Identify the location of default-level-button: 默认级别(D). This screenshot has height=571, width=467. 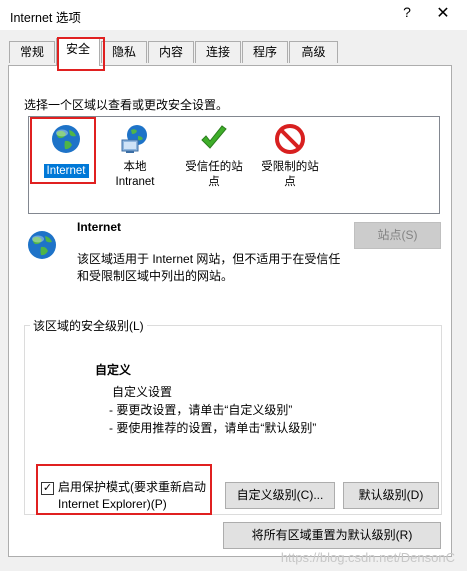
(391, 495).